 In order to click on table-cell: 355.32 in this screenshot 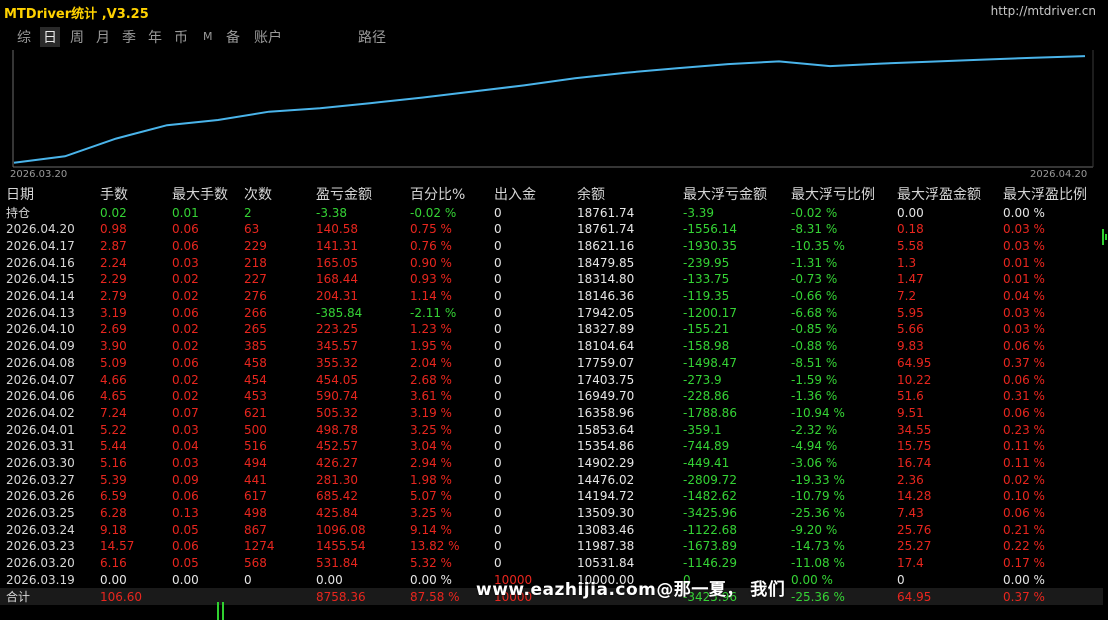, I will do `click(337, 362)`.